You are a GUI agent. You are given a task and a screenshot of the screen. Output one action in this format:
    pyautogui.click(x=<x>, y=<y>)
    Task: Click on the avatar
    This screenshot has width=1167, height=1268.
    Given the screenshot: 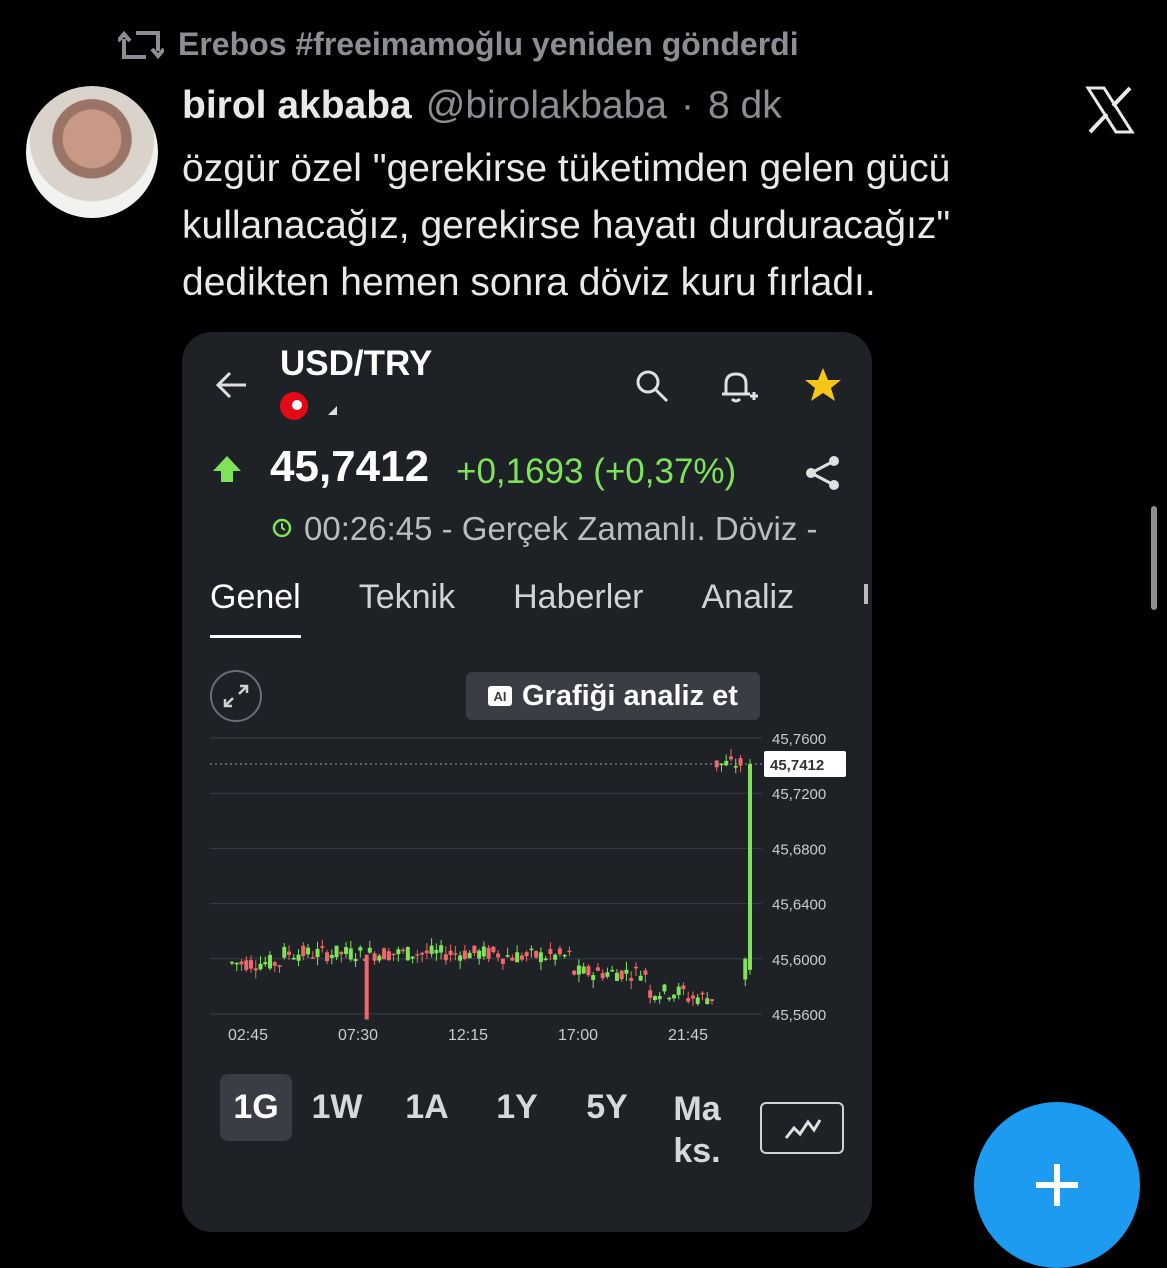 What is the action you would take?
    pyautogui.click(x=92, y=152)
    